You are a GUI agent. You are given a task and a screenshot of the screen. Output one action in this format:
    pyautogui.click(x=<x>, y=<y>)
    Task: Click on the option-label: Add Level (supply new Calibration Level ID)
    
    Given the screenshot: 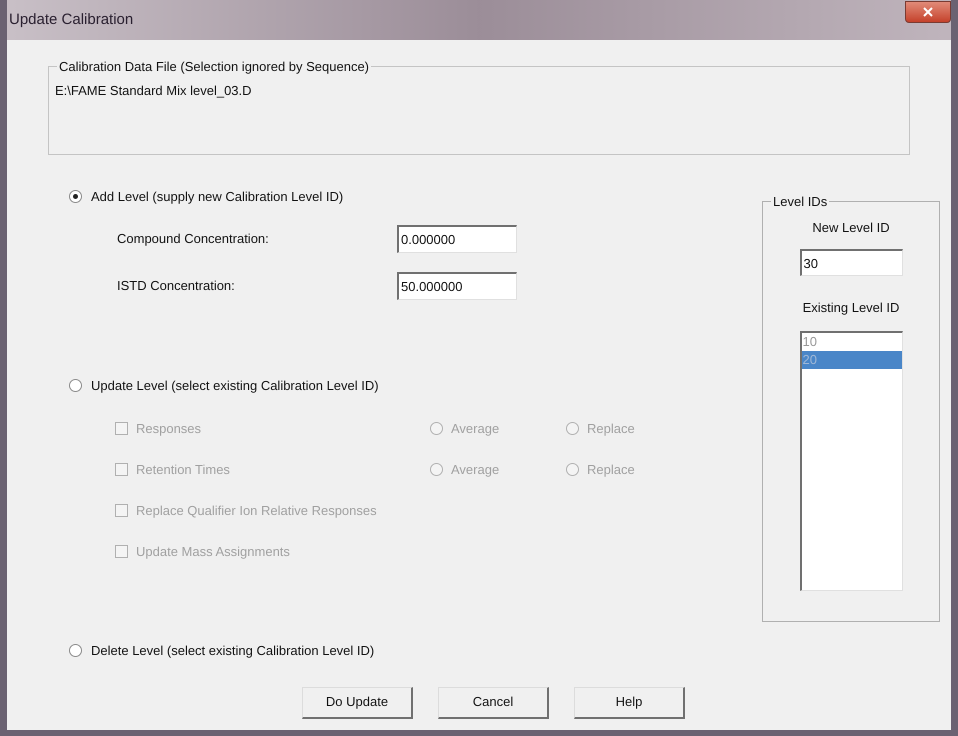 What is the action you would take?
    pyautogui.click(x=217, y=197)
    